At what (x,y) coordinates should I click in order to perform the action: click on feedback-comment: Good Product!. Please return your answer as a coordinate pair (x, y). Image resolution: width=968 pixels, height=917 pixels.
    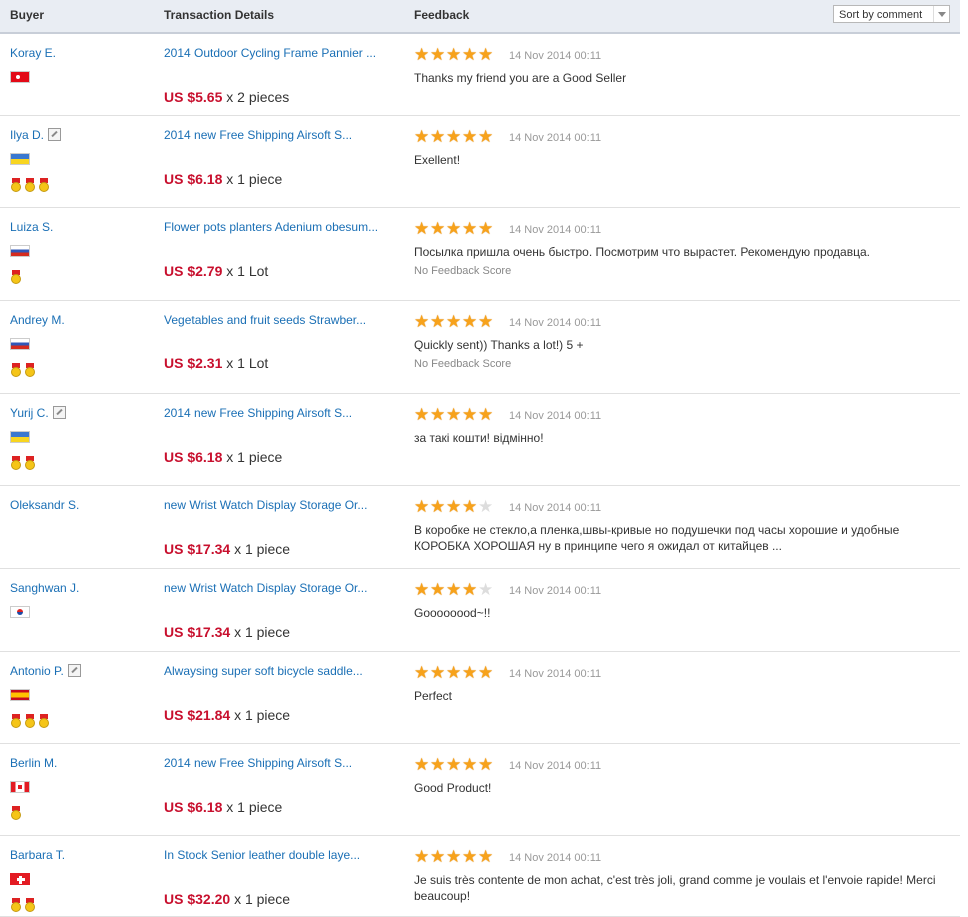
    Looking at the image, I should click on (453, 788).